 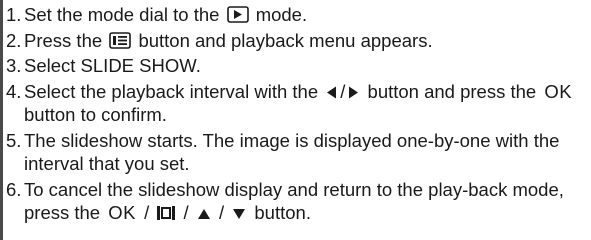 What do you see at coordinates (14, 14) in the screenshot?
I see `step-number: 1.` at bounding box center [14, 14].